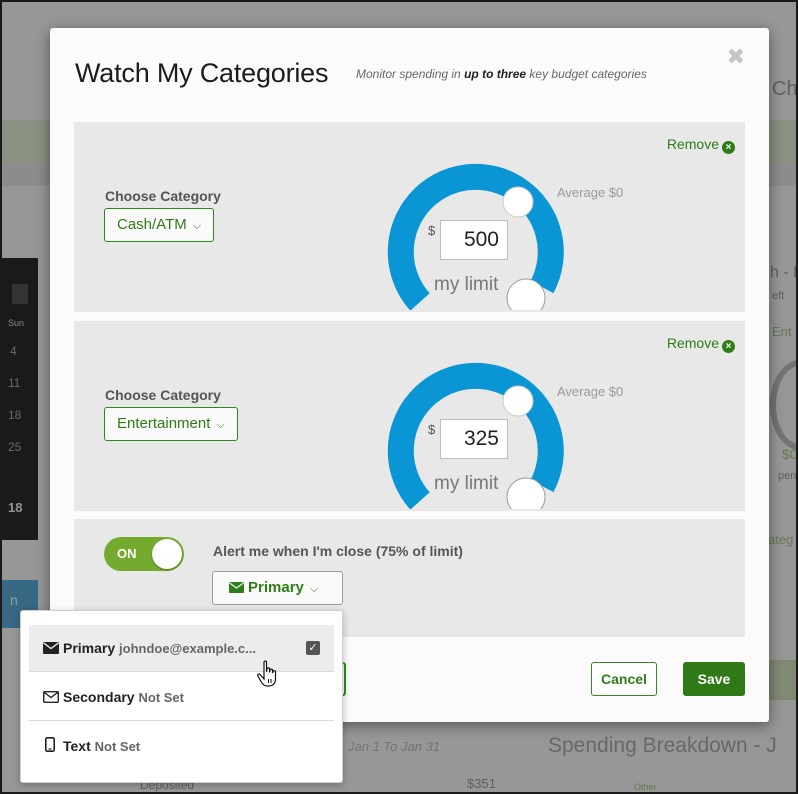  What do you see at coordinates (51, 698) in the screenshot?
I see `envelope-outline-icon` at bounding box center [51, 698].